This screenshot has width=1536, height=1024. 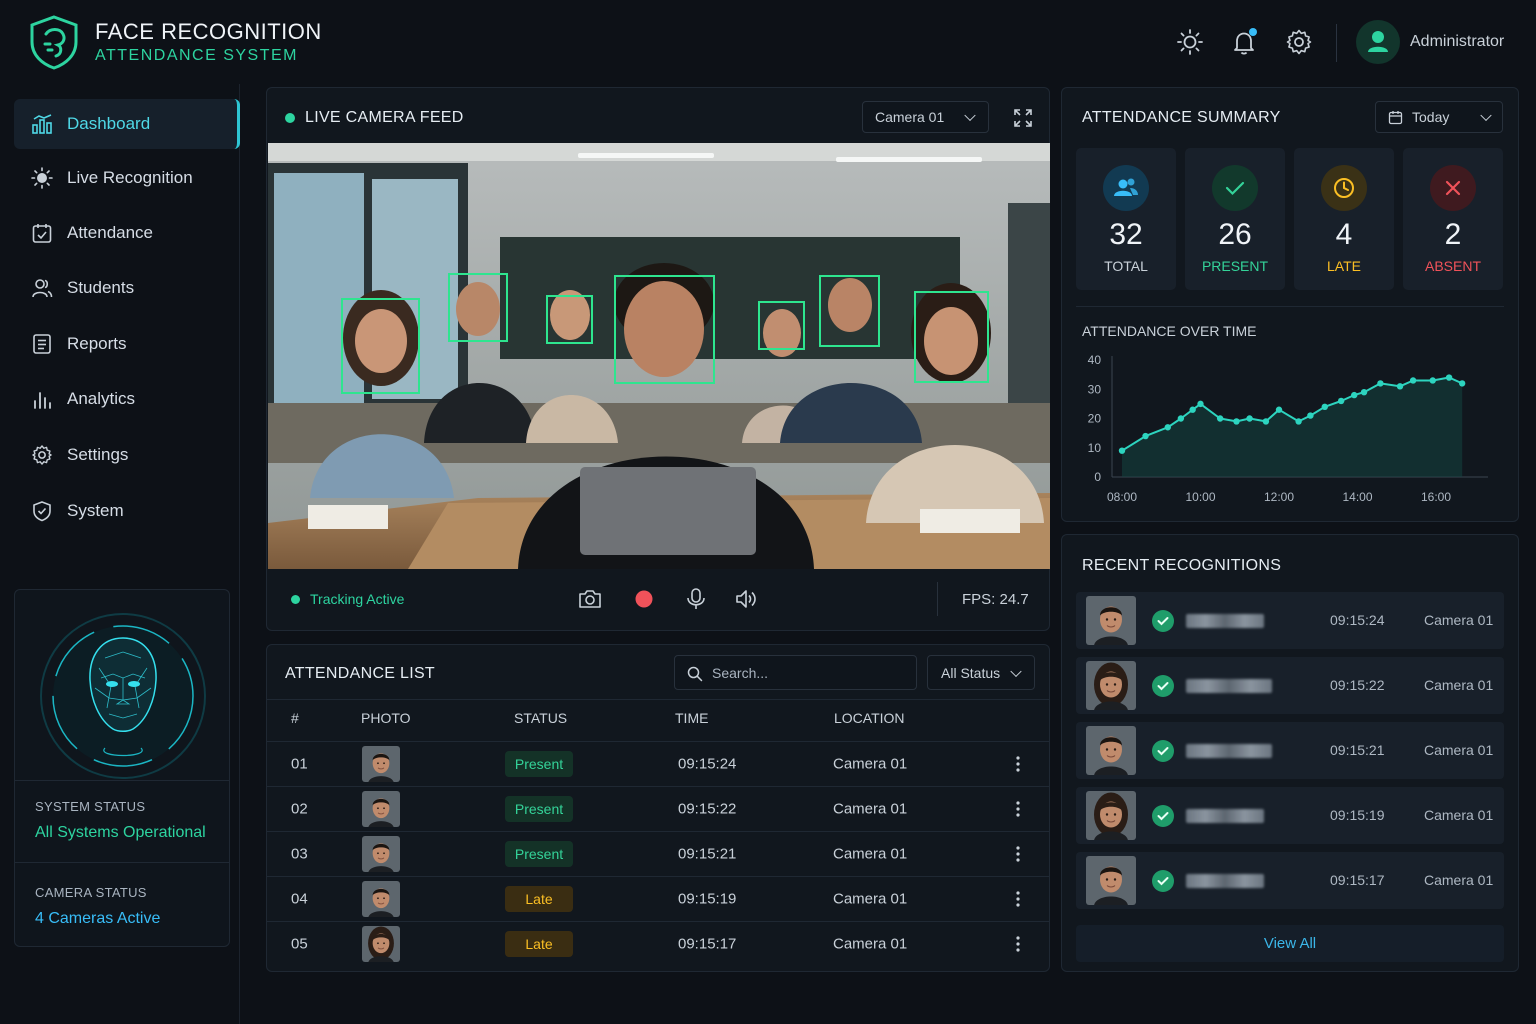 What do you see at coordinates (937, 599) in the screenshot?
I see `control-divider` at bounding box center [937, 599].